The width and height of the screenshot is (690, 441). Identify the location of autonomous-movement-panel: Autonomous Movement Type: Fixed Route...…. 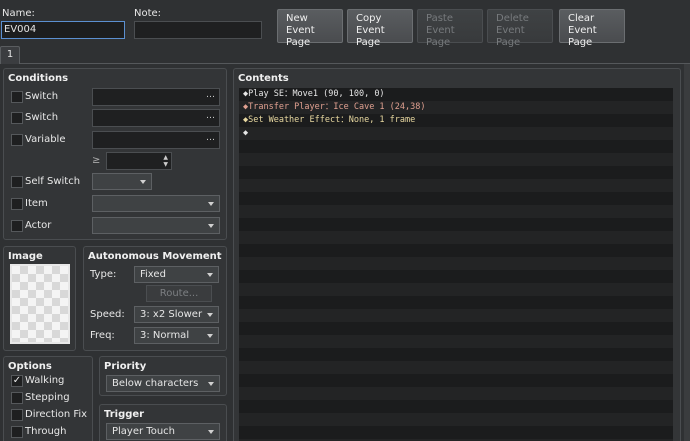
(155, 298).